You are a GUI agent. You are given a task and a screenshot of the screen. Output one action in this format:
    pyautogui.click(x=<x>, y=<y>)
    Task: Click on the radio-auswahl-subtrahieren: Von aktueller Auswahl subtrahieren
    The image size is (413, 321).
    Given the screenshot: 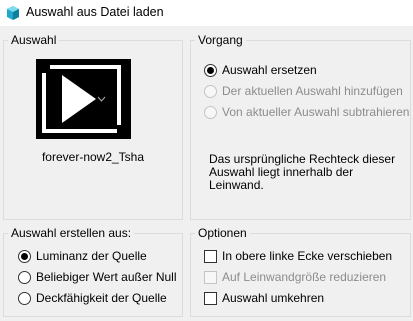 What is the action you would take?
    pyautogui.click(x=306, y=112)
    